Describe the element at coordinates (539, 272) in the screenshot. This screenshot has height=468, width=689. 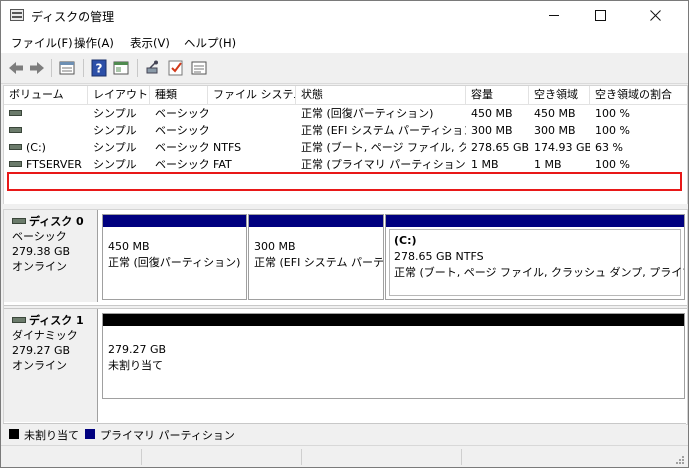
I see `partition-status: 正常 (ブート, ページ ファイル, クラッシュ ダンプ, プライマリ パーティ` at that location.